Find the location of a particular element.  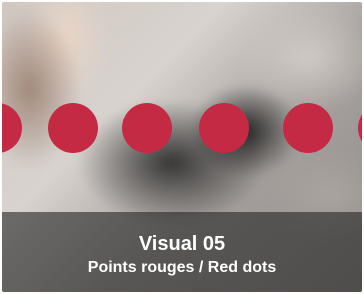

visual-title: Visual 05 is located at coordinates (182, 244).